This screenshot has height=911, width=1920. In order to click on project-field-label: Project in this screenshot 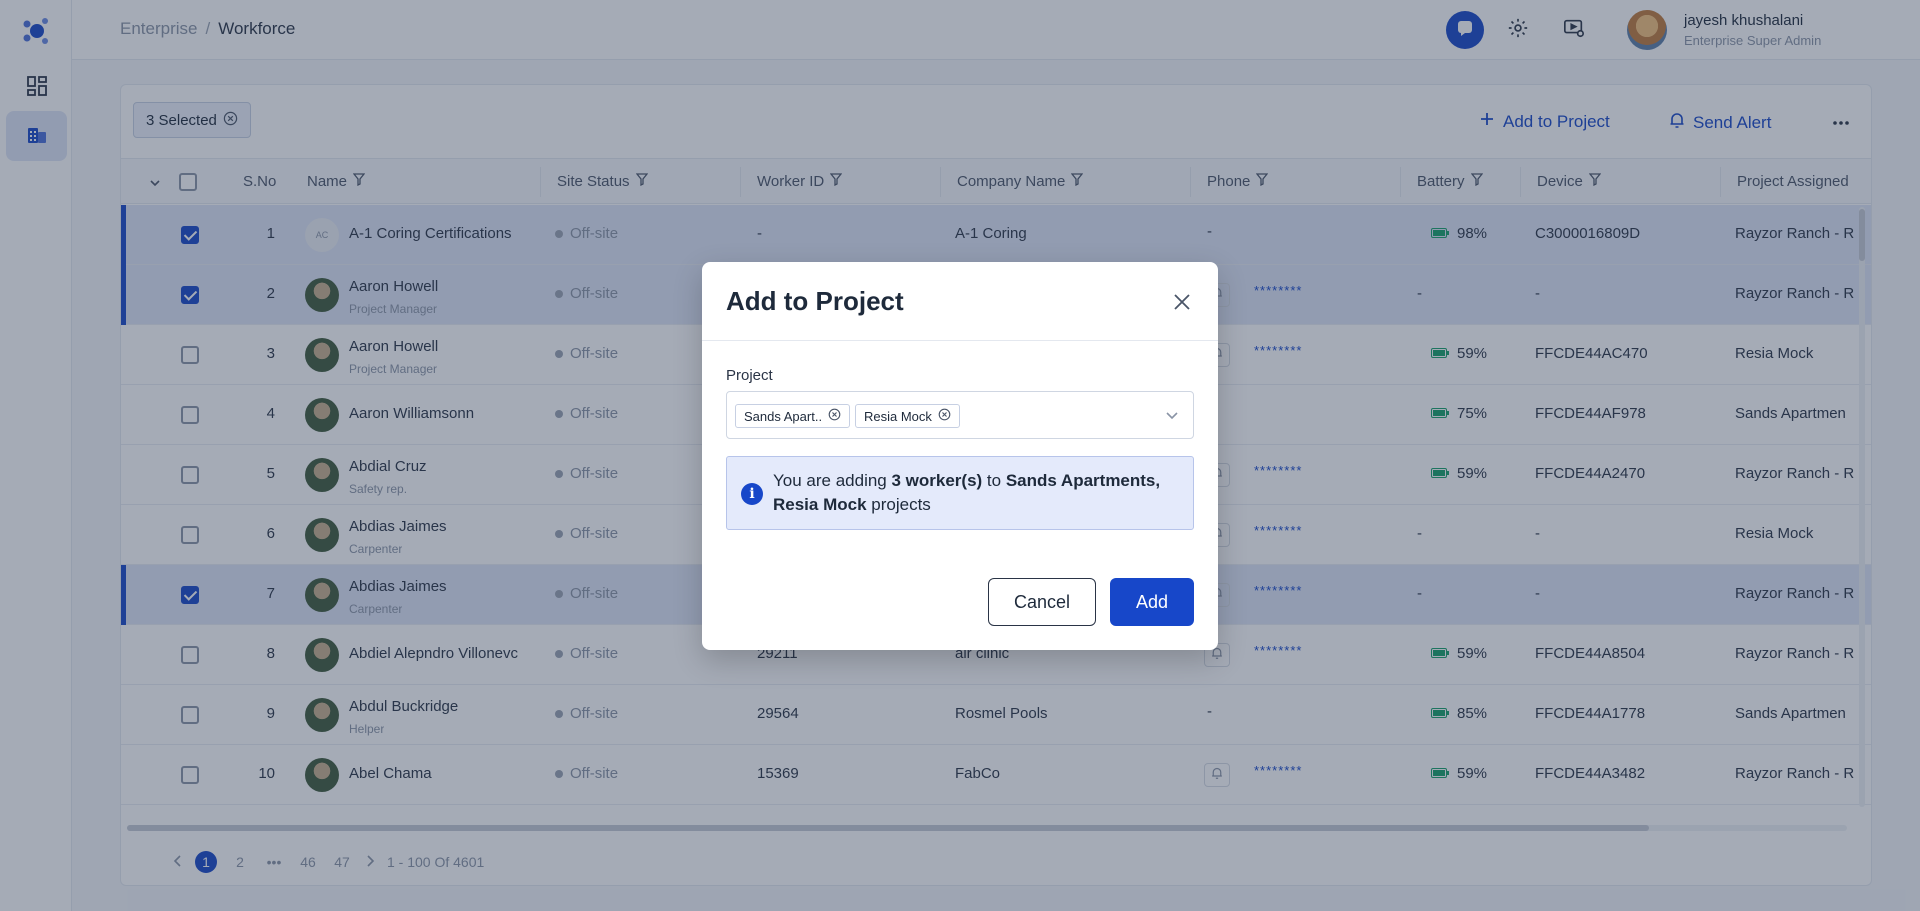, I will do `click(749, 375)`.